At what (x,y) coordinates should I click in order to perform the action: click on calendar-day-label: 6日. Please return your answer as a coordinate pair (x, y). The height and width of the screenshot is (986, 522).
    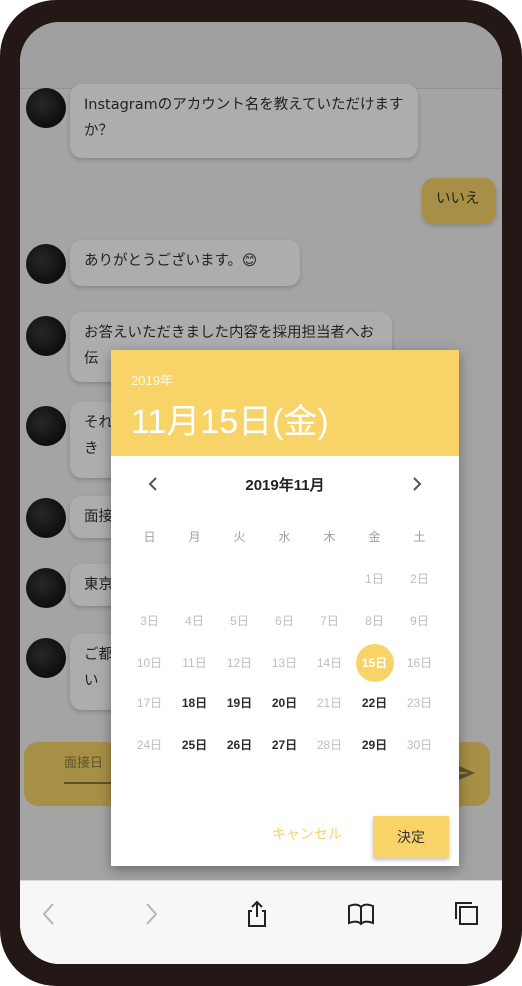
    Looking at the image, I should click on (284, 621).